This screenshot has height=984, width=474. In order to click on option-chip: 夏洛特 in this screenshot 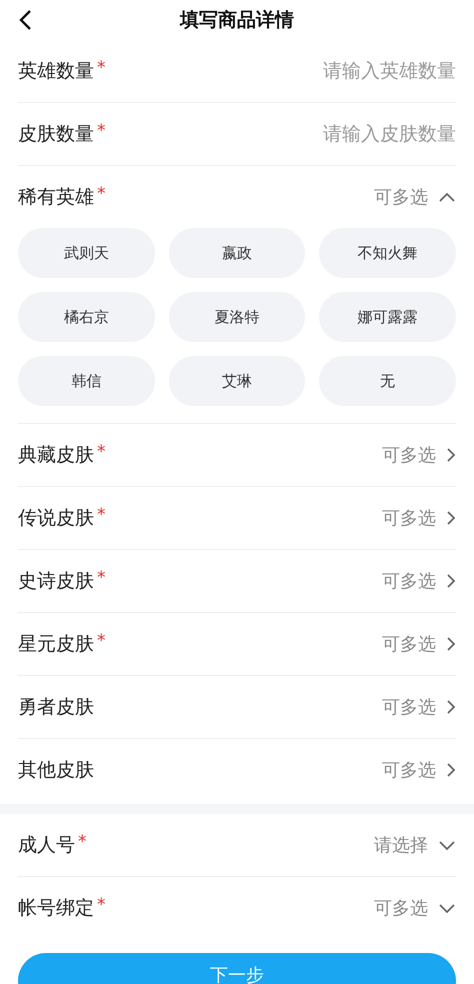, I will do `click(237, 317)`.